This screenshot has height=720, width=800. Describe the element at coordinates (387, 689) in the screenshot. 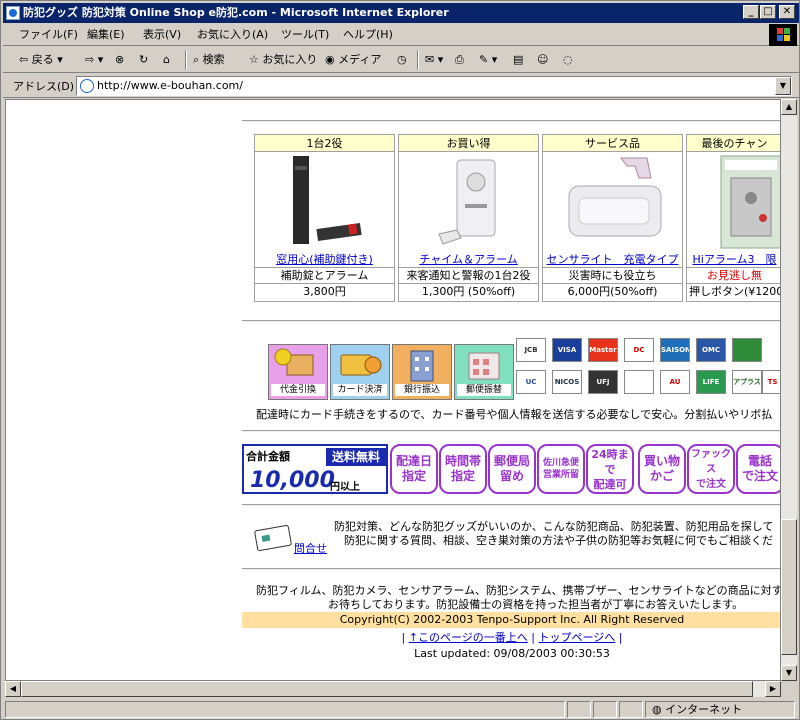

I see `horizontal-scroll-thumb` at that location.